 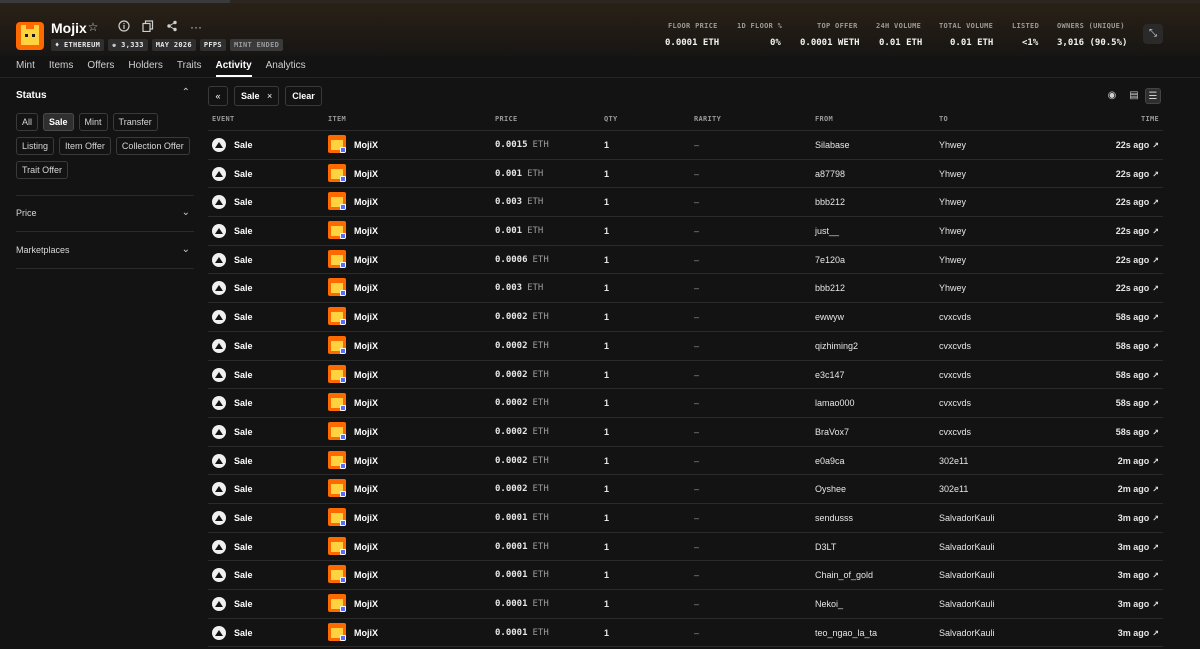 What do you see at coordinates (836, 346) in the screenshot?
I see `from-address: qizhiming2` at bounding box center [836, 346].